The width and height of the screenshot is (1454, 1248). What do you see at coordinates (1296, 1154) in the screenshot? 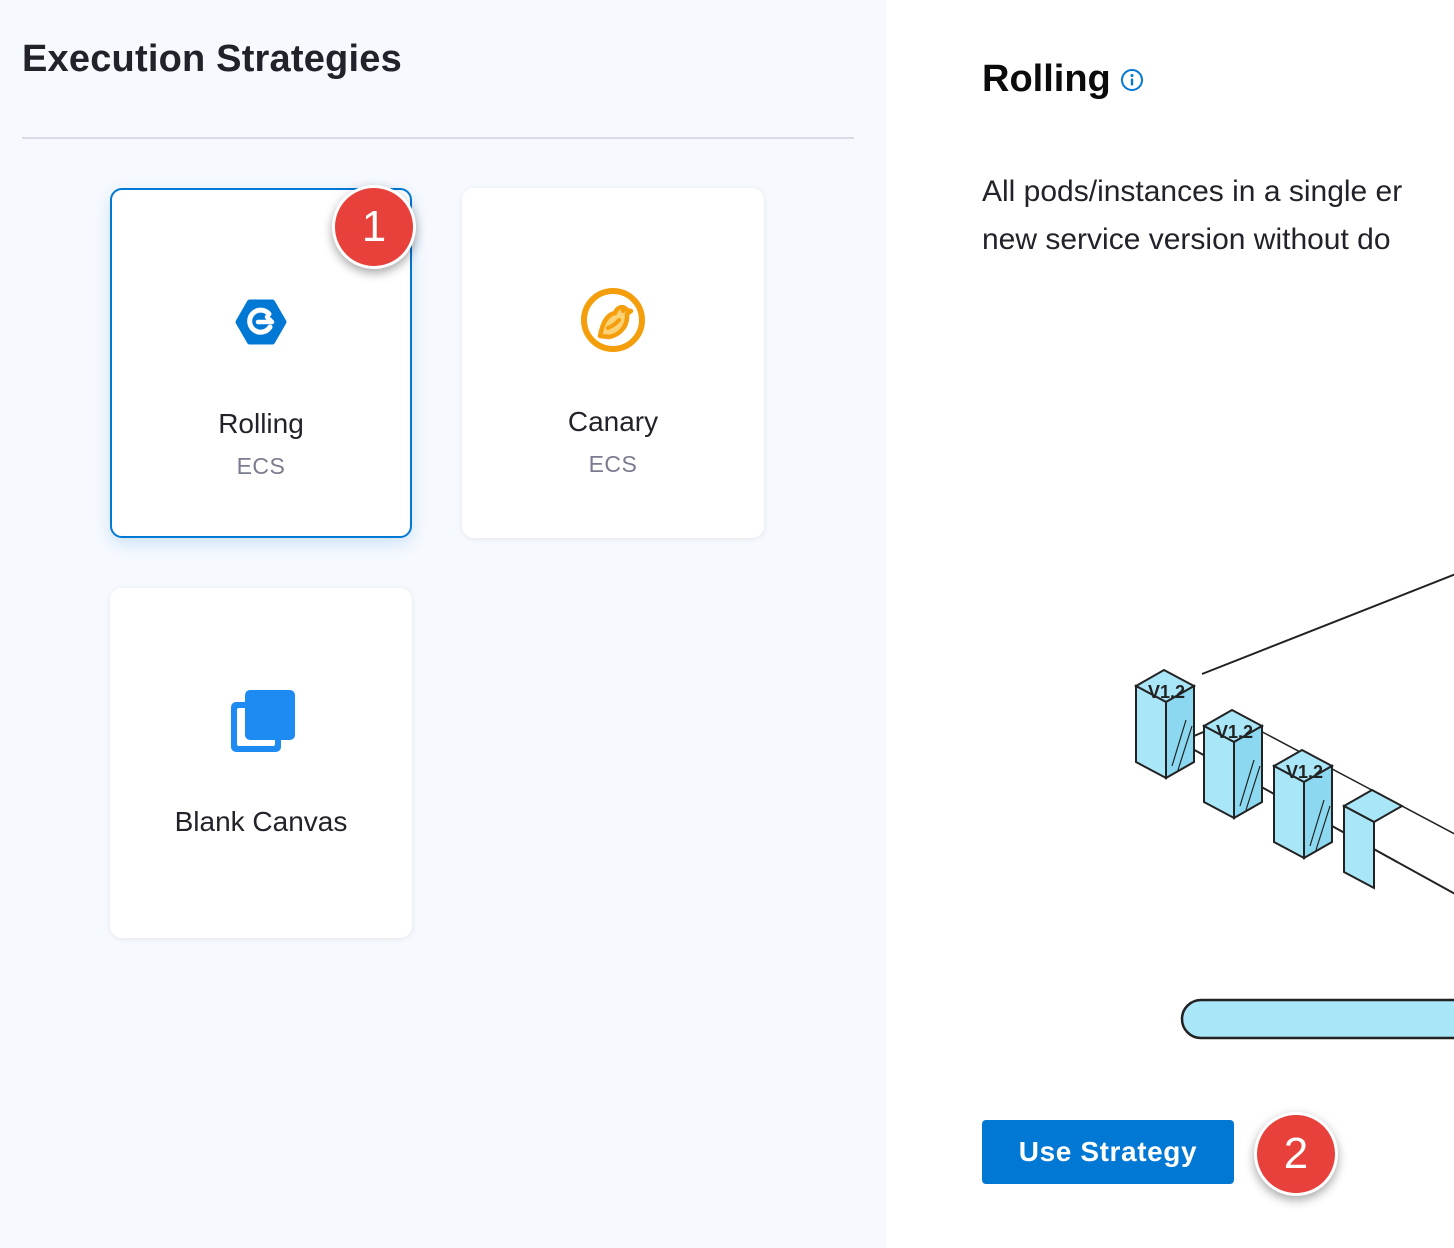
I see `step-badge-2: 2` at bounding box center [1296, 1154].